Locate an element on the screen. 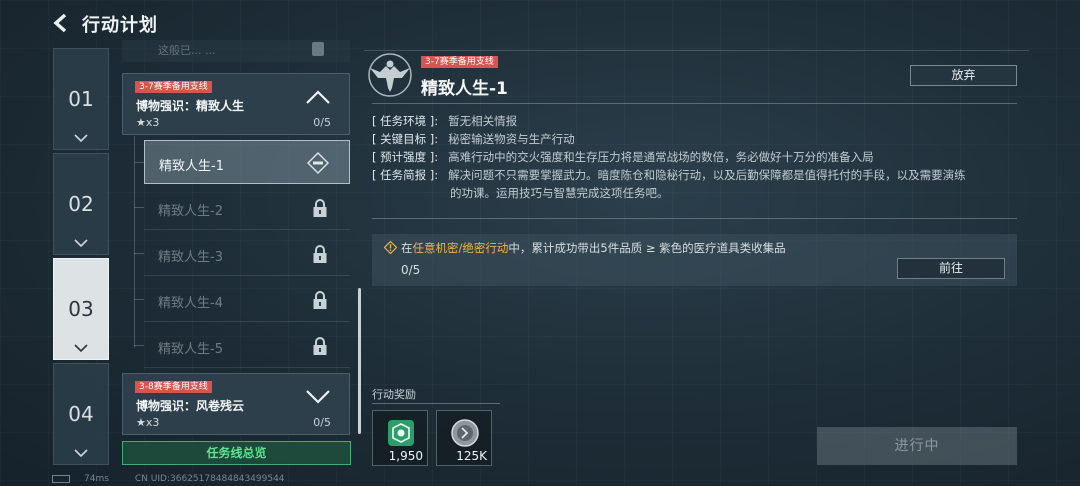 Image resolution: width=1080 pixels, height=486 pixels. season-tag: 3-8赛季备用支线 is located at coordinates (173, 387).